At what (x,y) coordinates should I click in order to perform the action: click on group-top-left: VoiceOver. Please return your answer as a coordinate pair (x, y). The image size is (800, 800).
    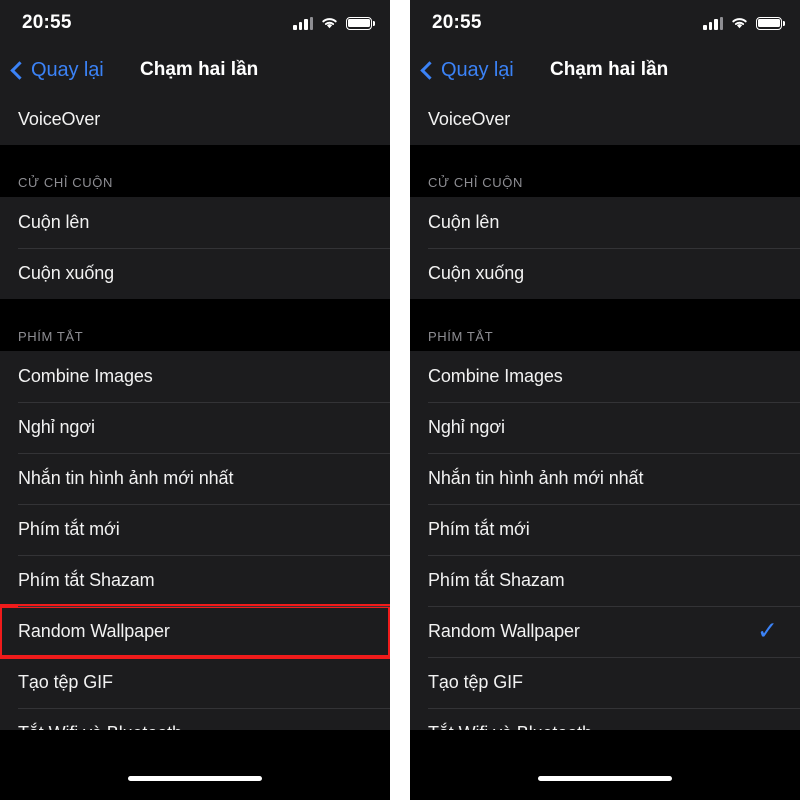
    Looking at the image, I should click on (195, 119).